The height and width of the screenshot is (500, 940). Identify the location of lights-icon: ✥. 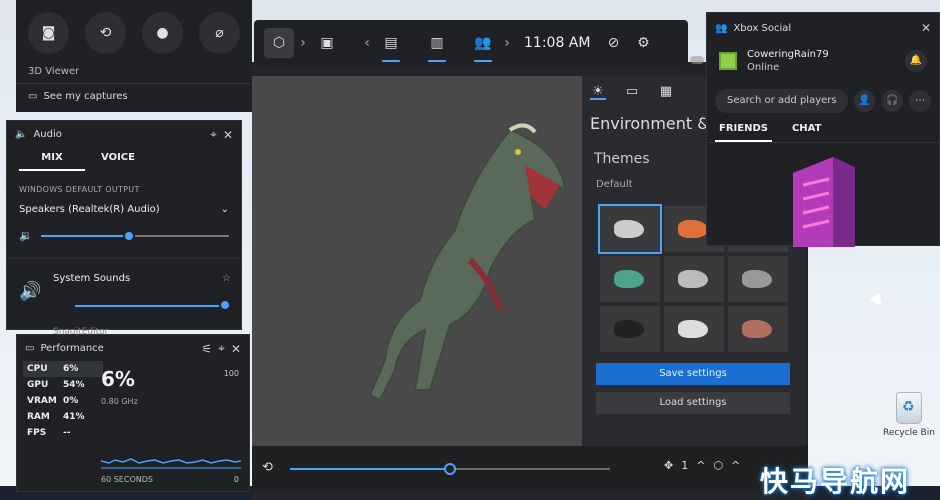
(668, 465).